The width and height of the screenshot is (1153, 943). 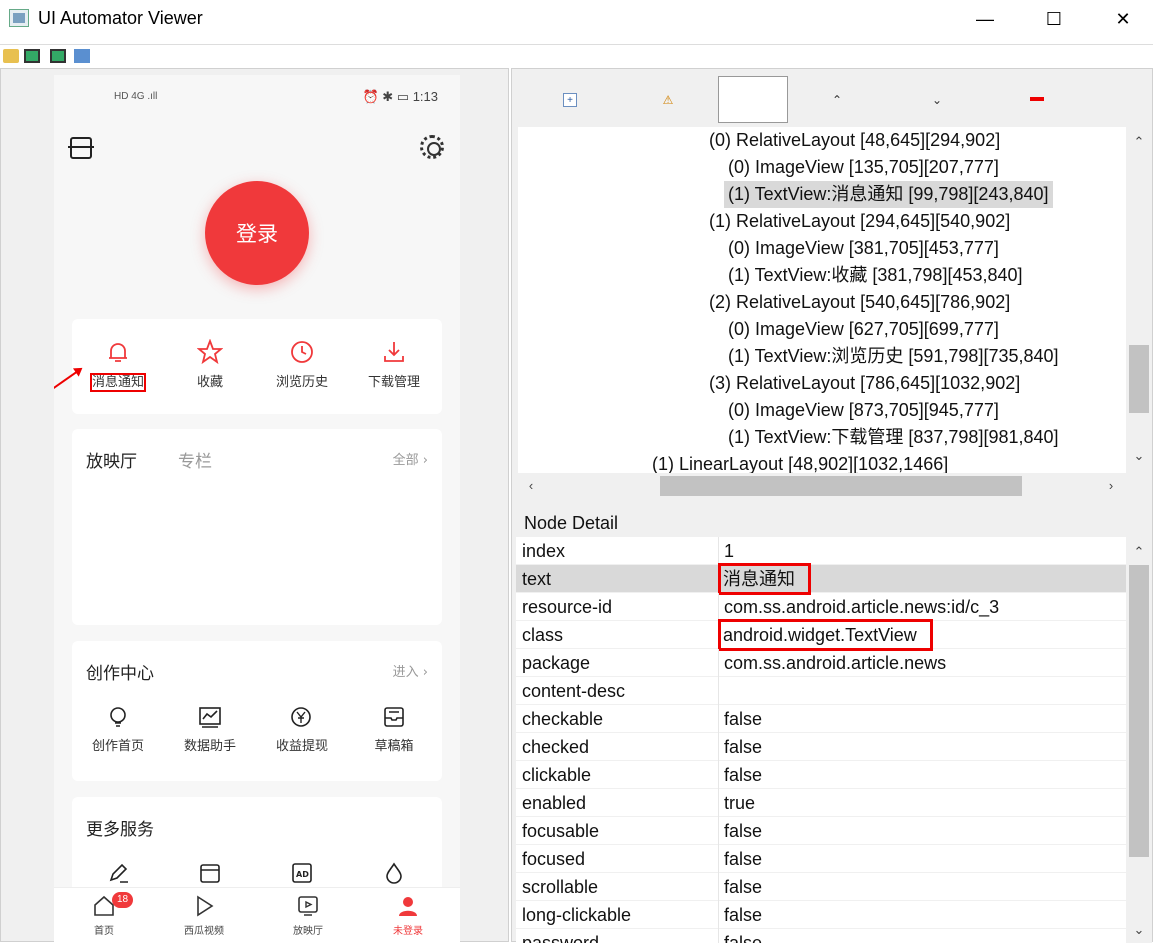 What do you see at coordinates (11, 56) in the screenshot?
I see `open-folder-icon` at bounding box center [11, 56].